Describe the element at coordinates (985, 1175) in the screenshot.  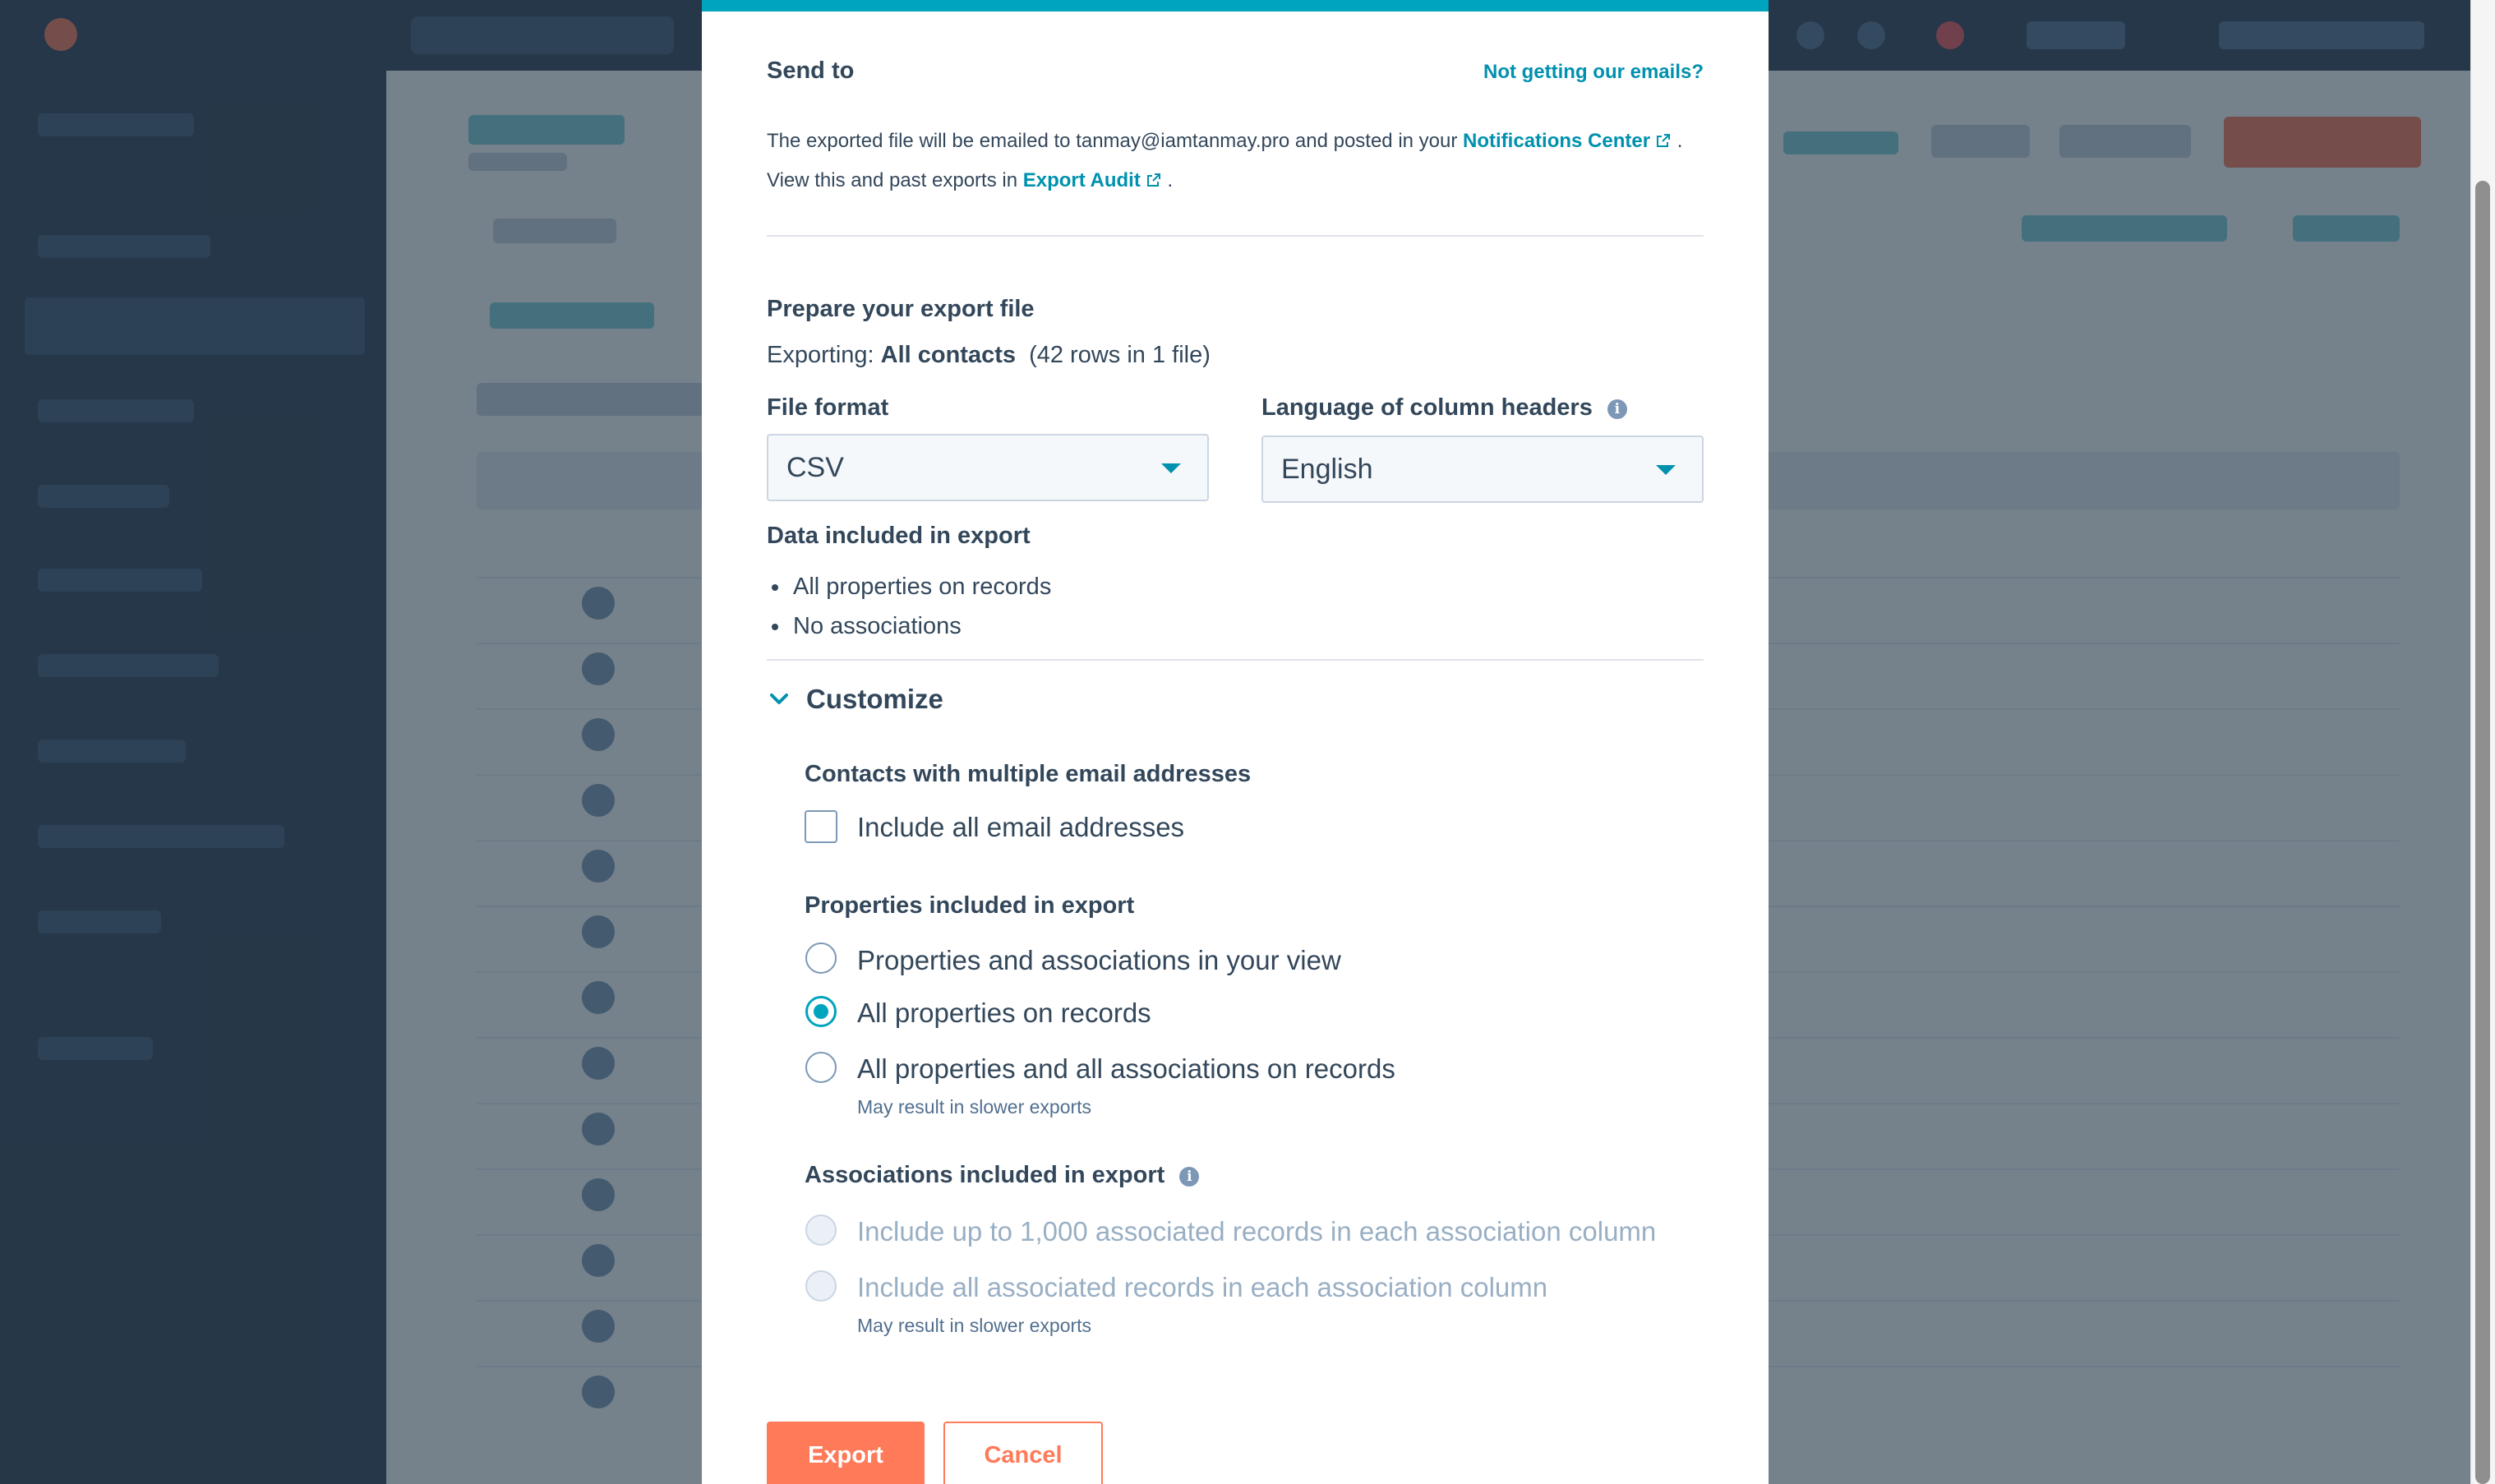
I see `associations-heading-text: Associations included in export` at that location.